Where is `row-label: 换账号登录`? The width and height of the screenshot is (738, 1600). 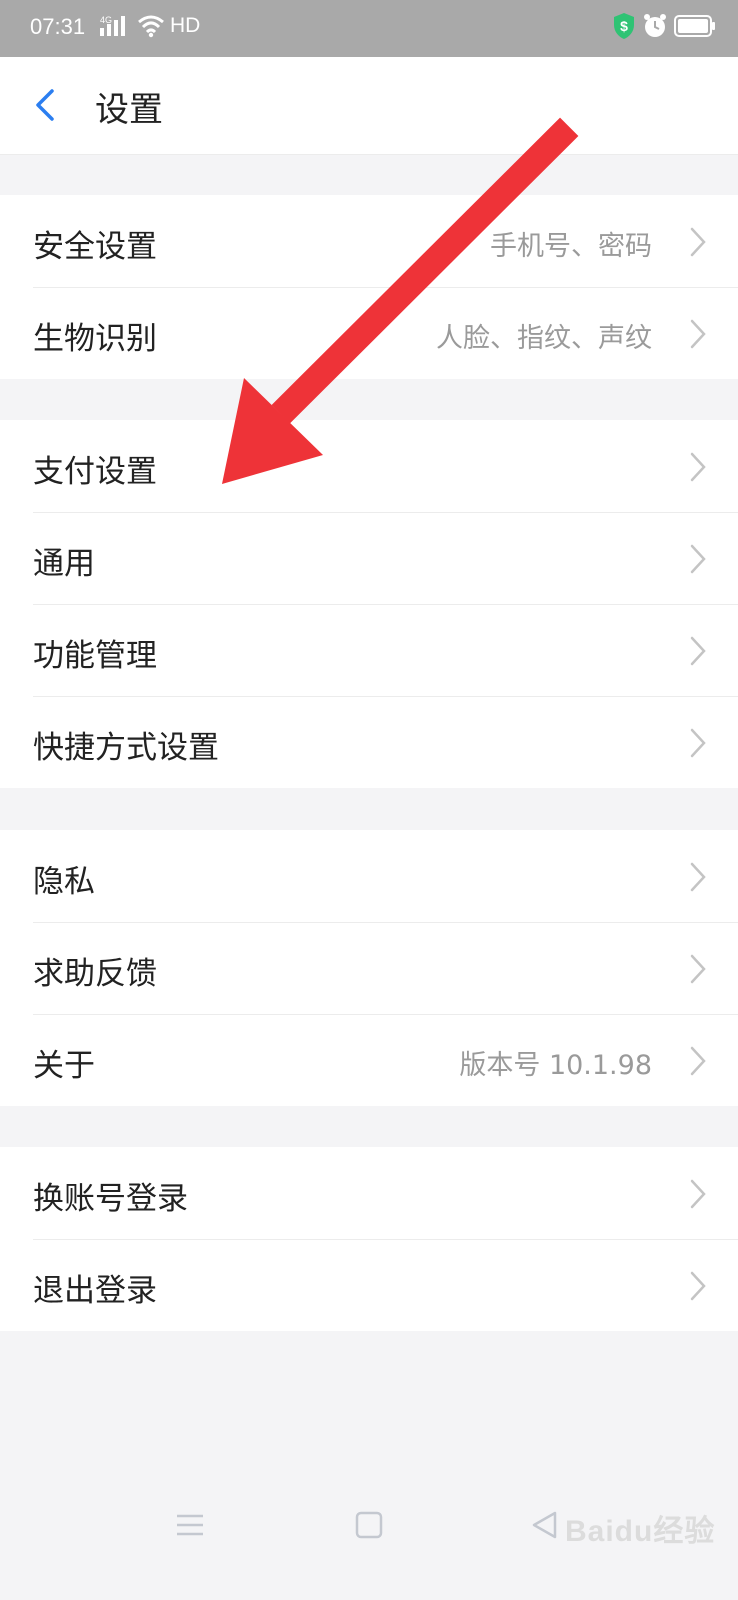 row-label: 换账号登录 is located at coordinates (110, 1199).